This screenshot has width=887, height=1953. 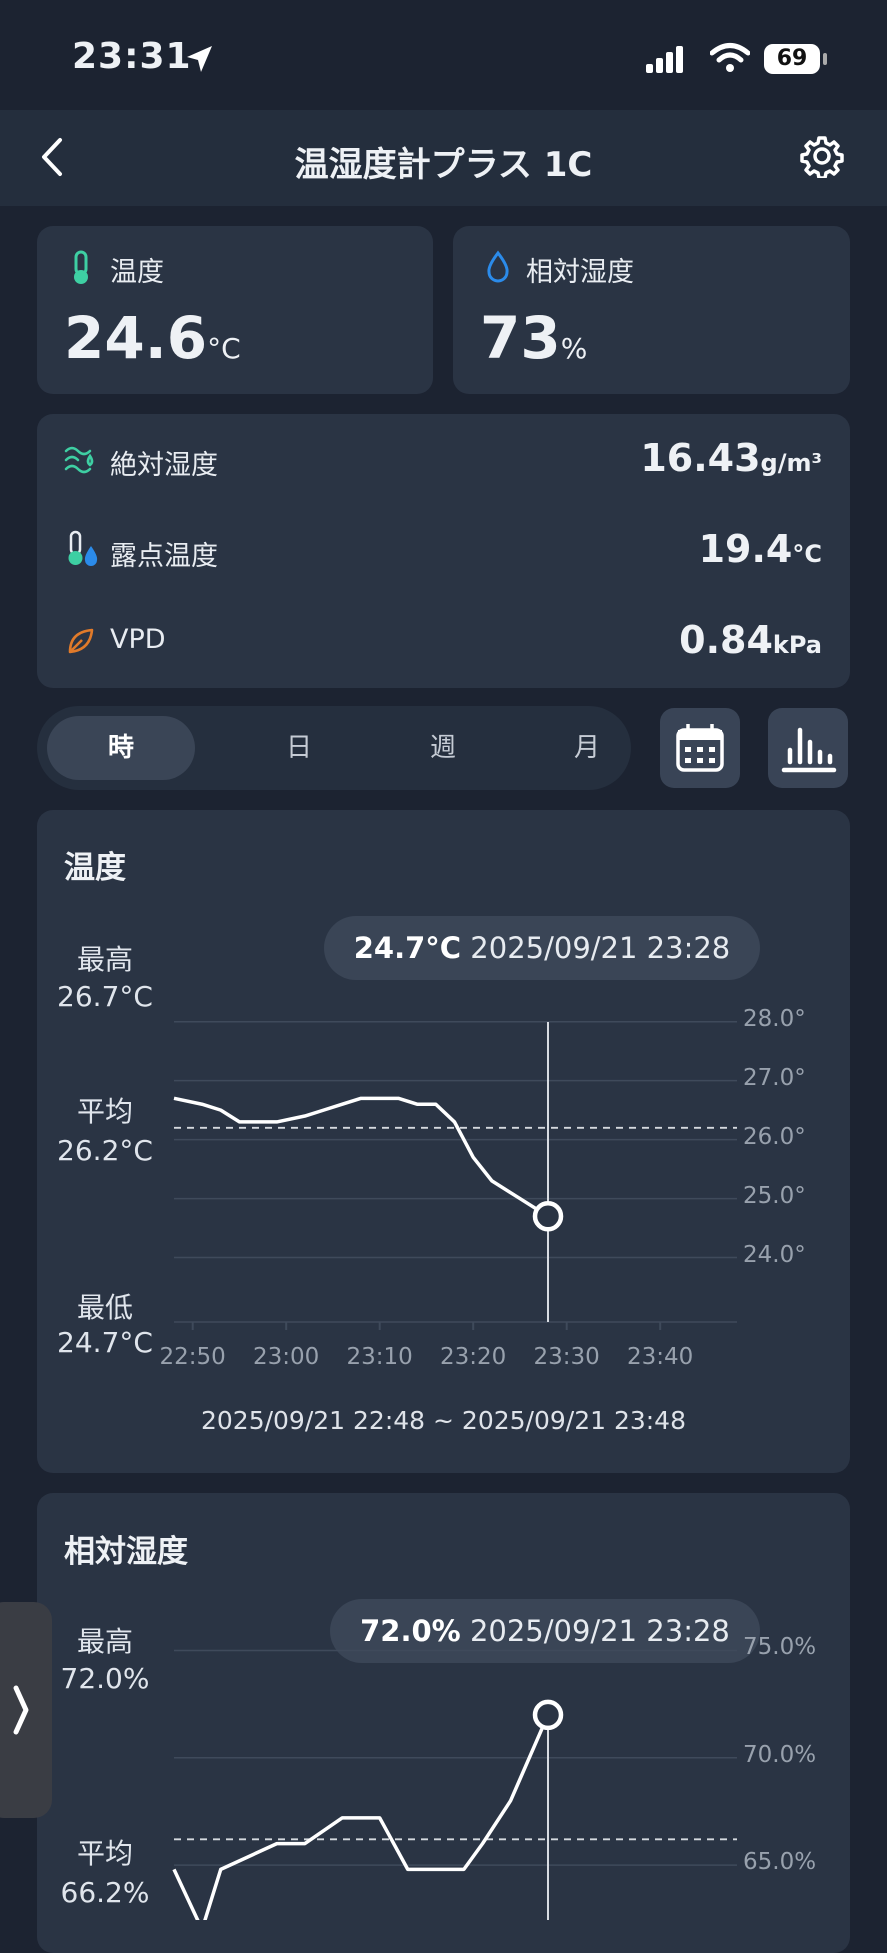 What do you see at coordinates (95, 868) in the screenshot?
I see `temperature-chart-title: 温度` at bounding box center [95, 868].